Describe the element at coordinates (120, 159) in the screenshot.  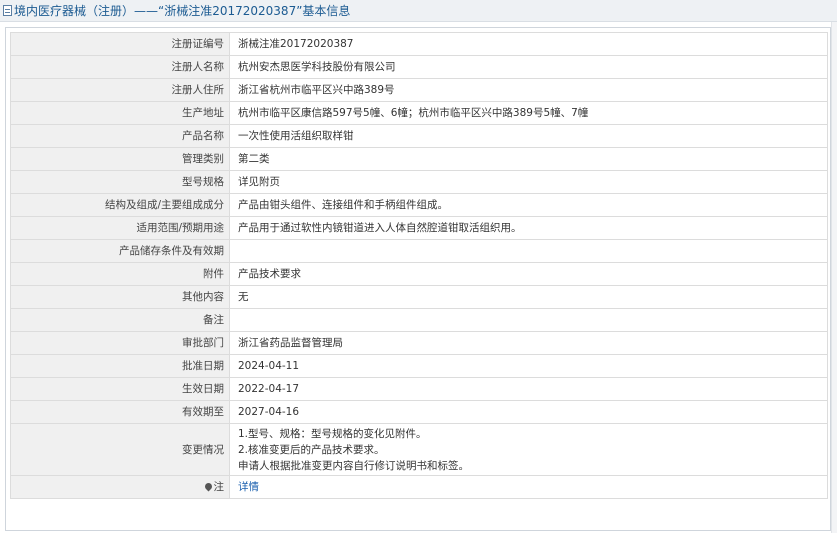
I see `row-label: 管理类别` at that location.